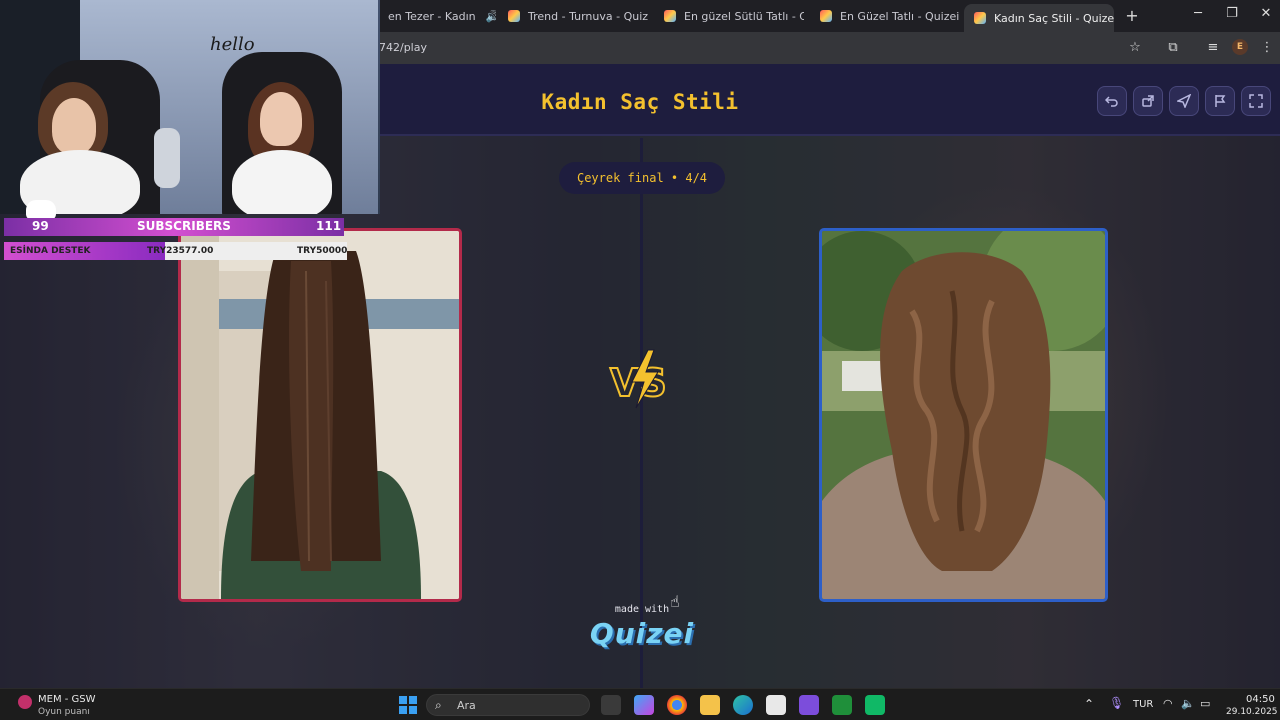  I want to click on streamer-right-shirt, so click(282, 182).